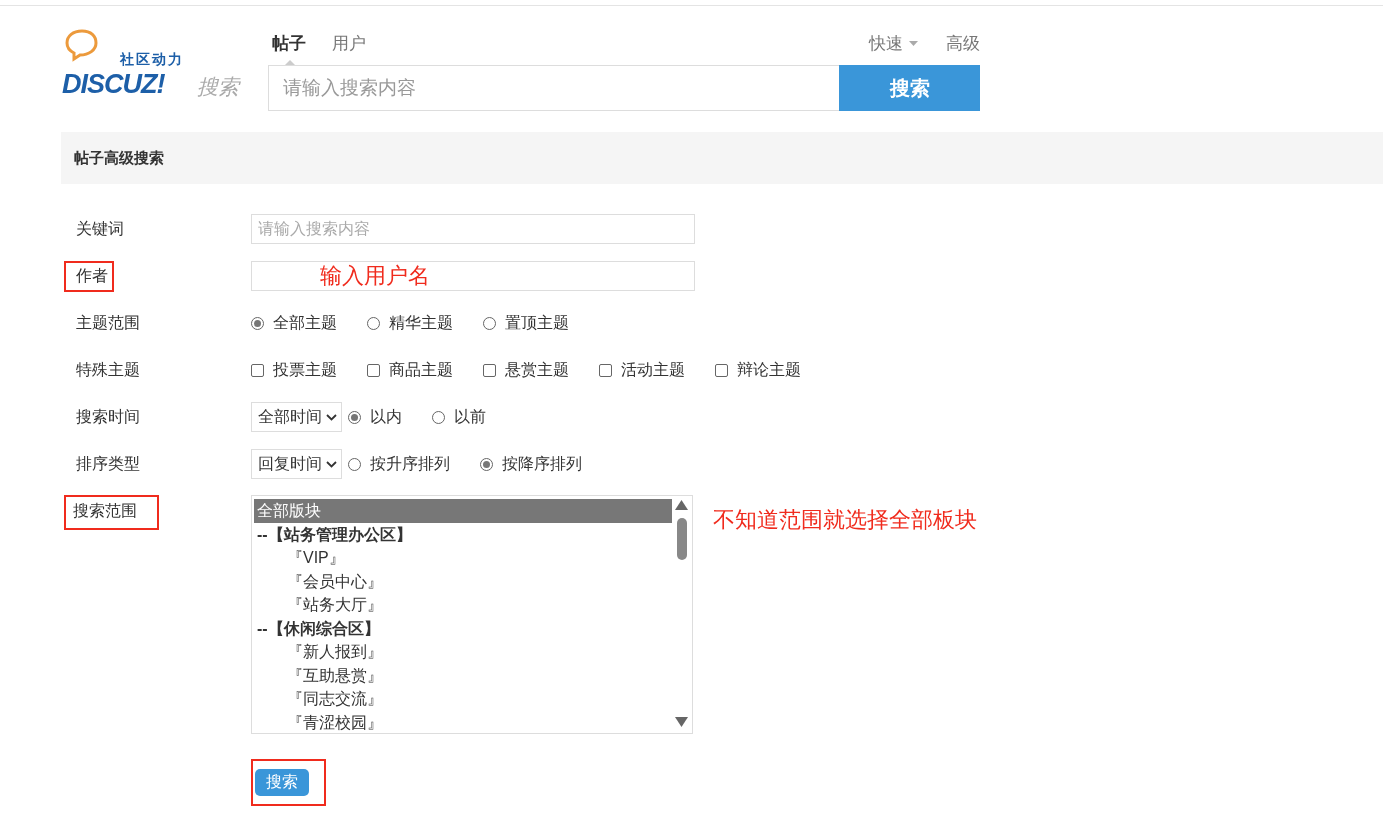 The width and height of the screenshot is (1383, 836). Describe the element at coordinates (463, 722) in the screenshot. I see `forum-option: 『青涩校园』` at that location.